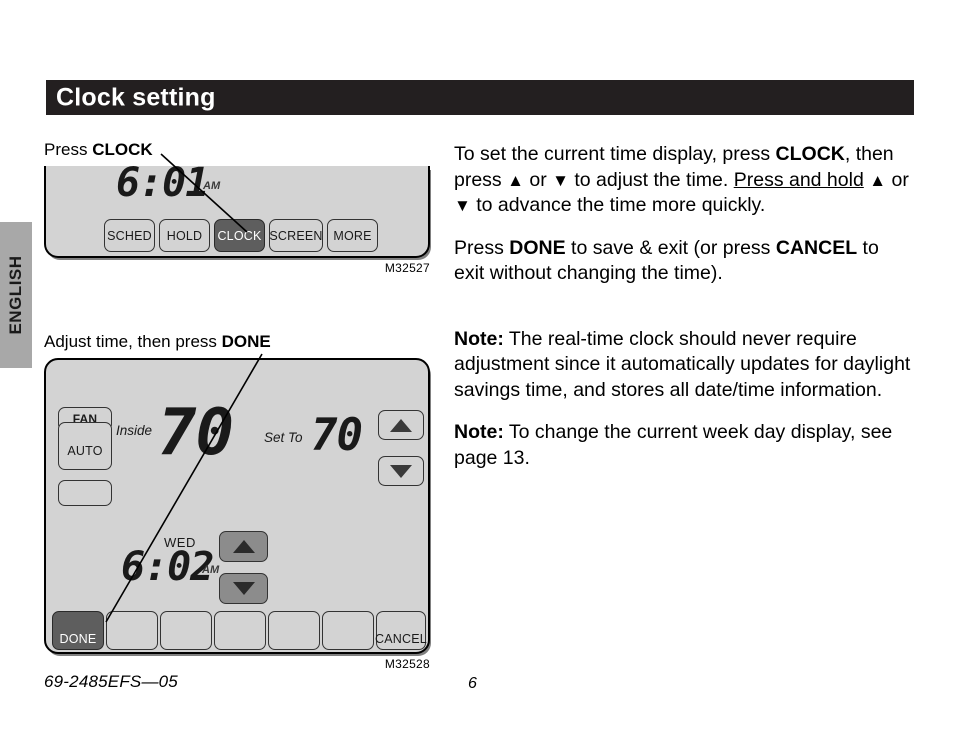  Describe the element at coordinates (212, 186) in the screenshot. I see `figure-1-ampm-indicator: AM` at that location.